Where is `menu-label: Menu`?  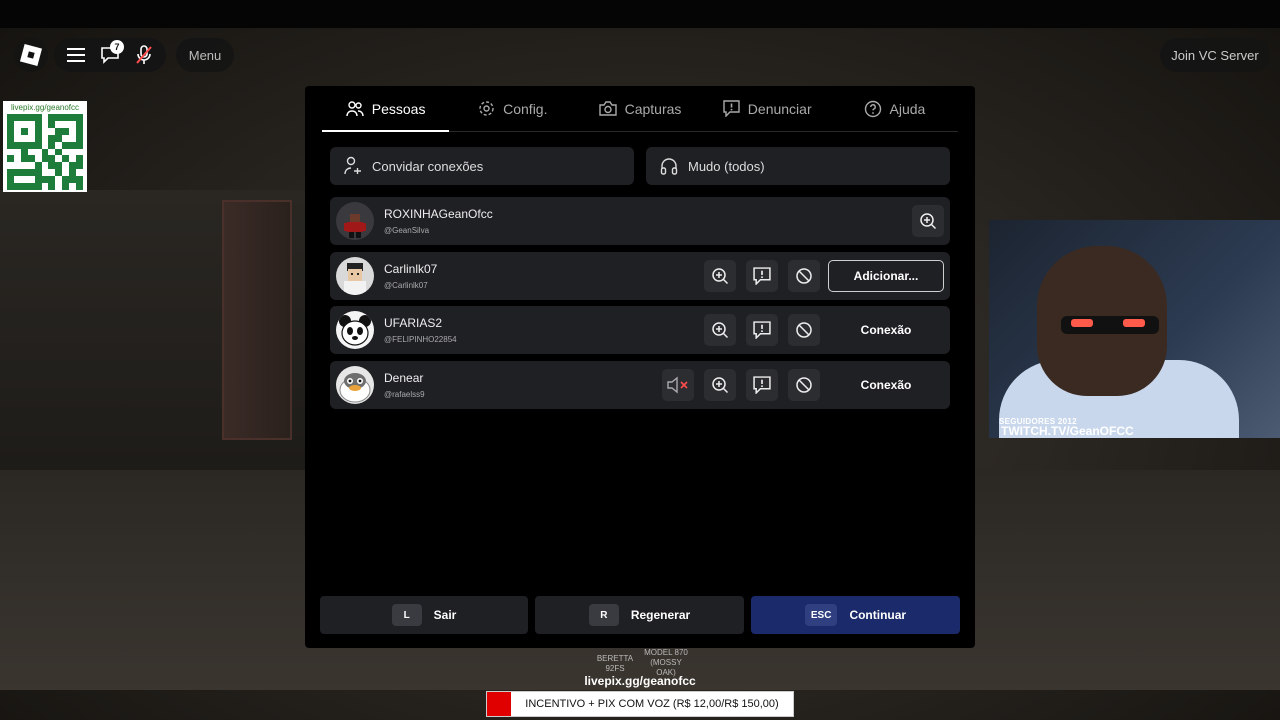 menu-label: Menu is located at coordinates (205, 55).